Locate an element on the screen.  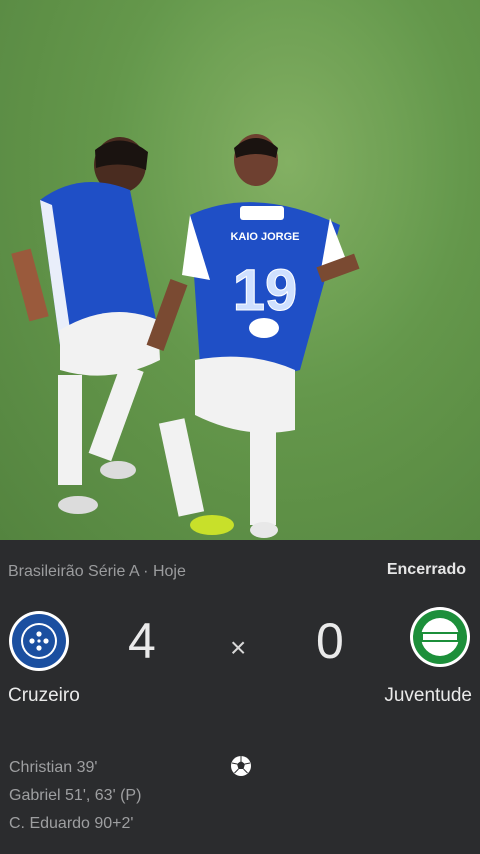
scorer-item: C. Eduardo 90+2' is located at coordinates (71, 823).